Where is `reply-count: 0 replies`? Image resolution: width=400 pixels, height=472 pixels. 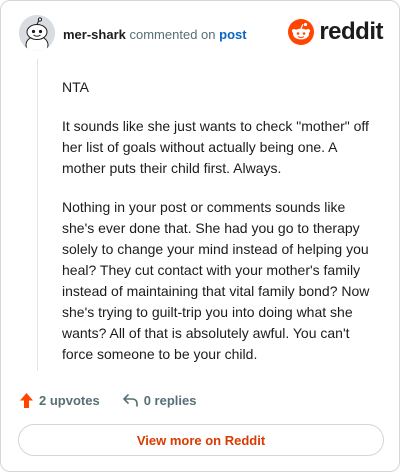 reply-count: 0 replies is located at coordinates (170, 400).